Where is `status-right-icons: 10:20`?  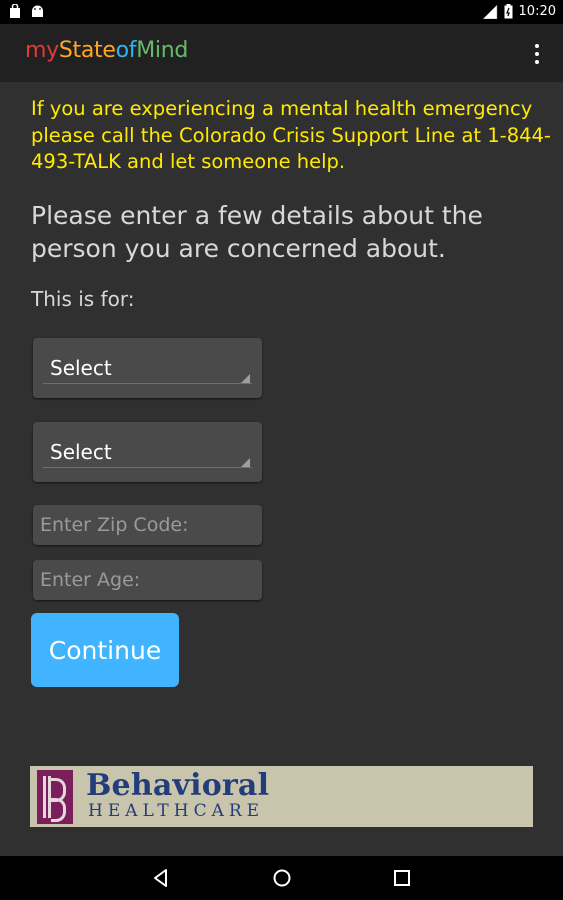
status-right-icons: 10:20 is located at coordinates (519, 11).